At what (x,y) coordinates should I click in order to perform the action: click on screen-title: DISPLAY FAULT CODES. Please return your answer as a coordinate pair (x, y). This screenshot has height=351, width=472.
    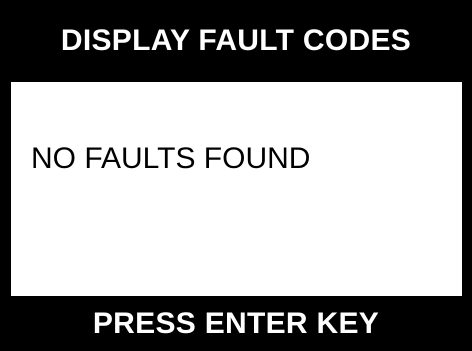
    Looking at the image, I should click on (236, 40).